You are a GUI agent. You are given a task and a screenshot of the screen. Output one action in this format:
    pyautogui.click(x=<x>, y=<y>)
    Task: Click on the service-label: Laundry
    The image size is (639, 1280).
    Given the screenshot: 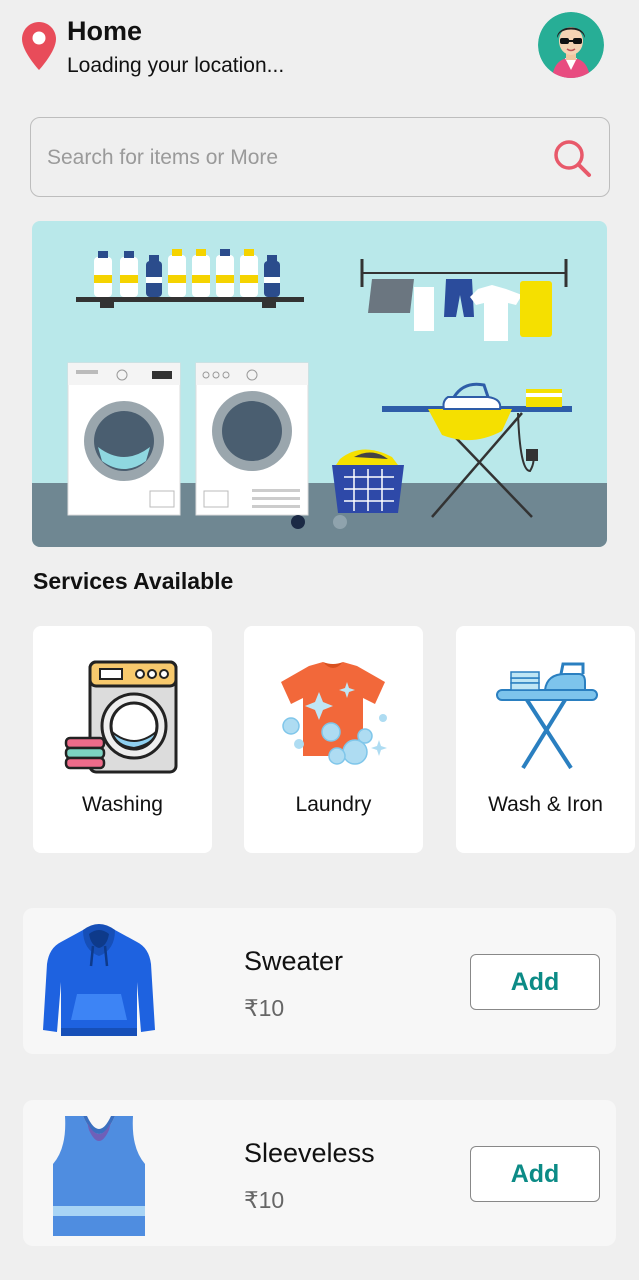 What is the action you would take?
    pyautogui.click(x=333, y=804)
    